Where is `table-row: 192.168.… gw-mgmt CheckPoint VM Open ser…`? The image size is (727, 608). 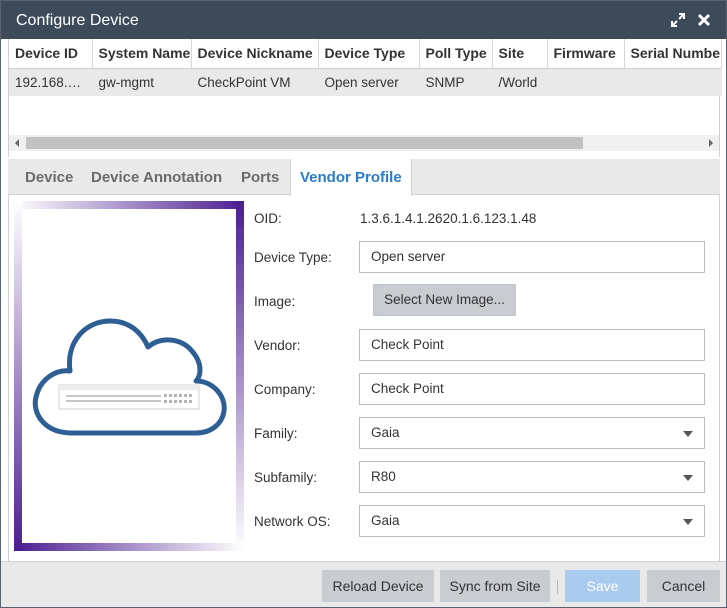
table-row: 192.168.… gw-mgmt CheckPoint VM Open ser… is located at coordinates (365, 82).